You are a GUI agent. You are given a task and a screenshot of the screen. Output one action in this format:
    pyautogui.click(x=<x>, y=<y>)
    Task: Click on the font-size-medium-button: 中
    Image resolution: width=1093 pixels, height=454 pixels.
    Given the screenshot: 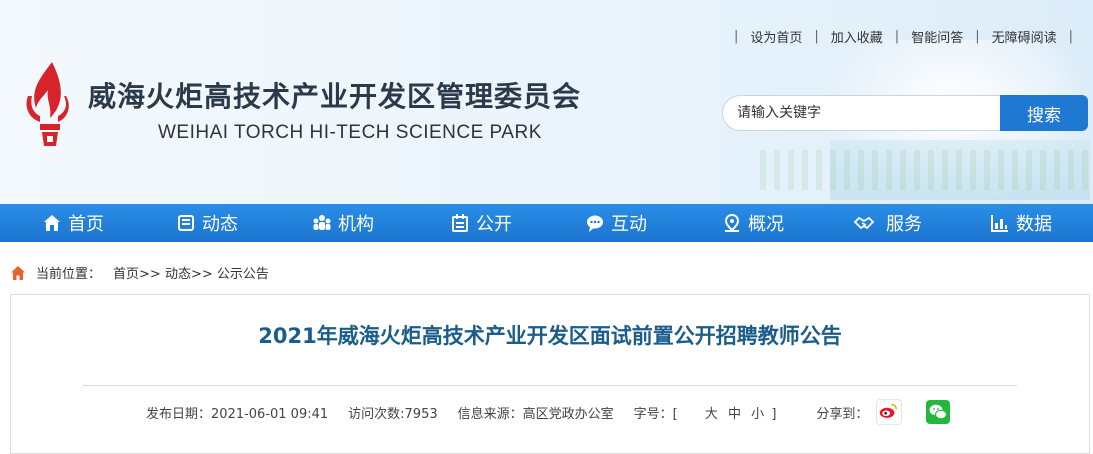 What is the action you would take?
    pyautogui.click(x=734, y=414)
    